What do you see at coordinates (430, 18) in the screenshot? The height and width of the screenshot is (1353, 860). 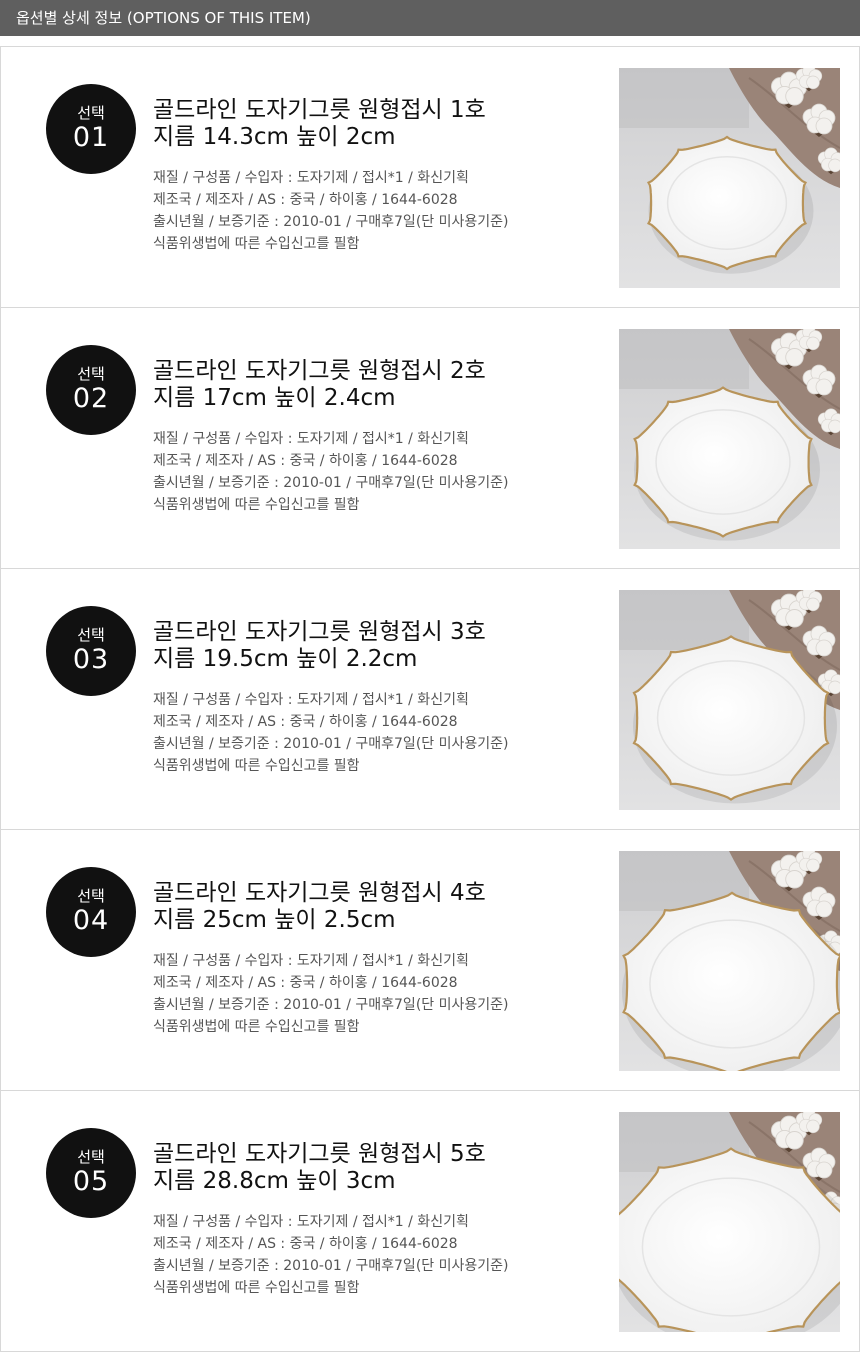 I see `section-header: 옵션별 상세 정보 (OPTIONS OF THIS ITEM)` at bounding box center [430, 18].